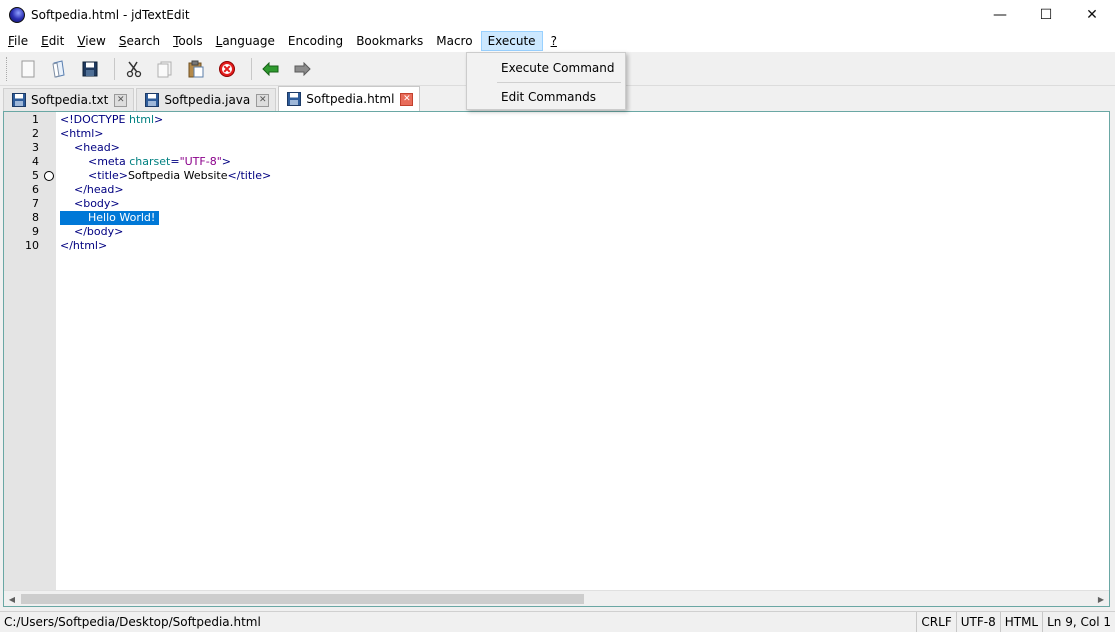  What do you see at coordinates (454, 41) in the screenshot?
I see `menu-macro: Macro` at bounding box center [454, 41].